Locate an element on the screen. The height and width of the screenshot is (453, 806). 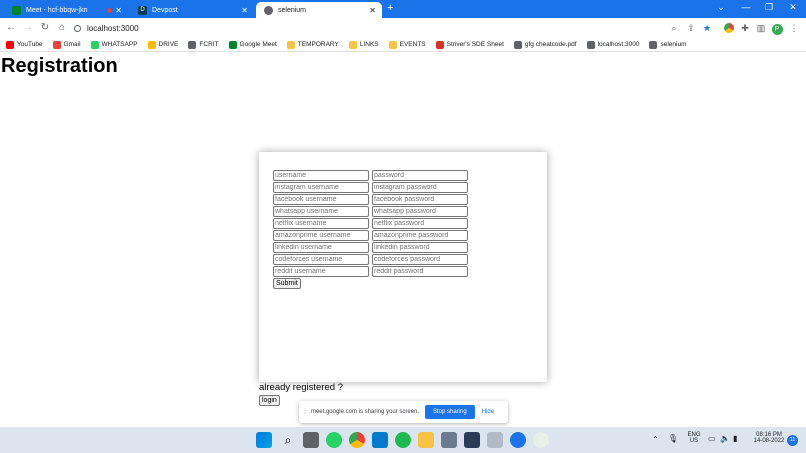
minimize-button: — is located at coordinates (746, 7).